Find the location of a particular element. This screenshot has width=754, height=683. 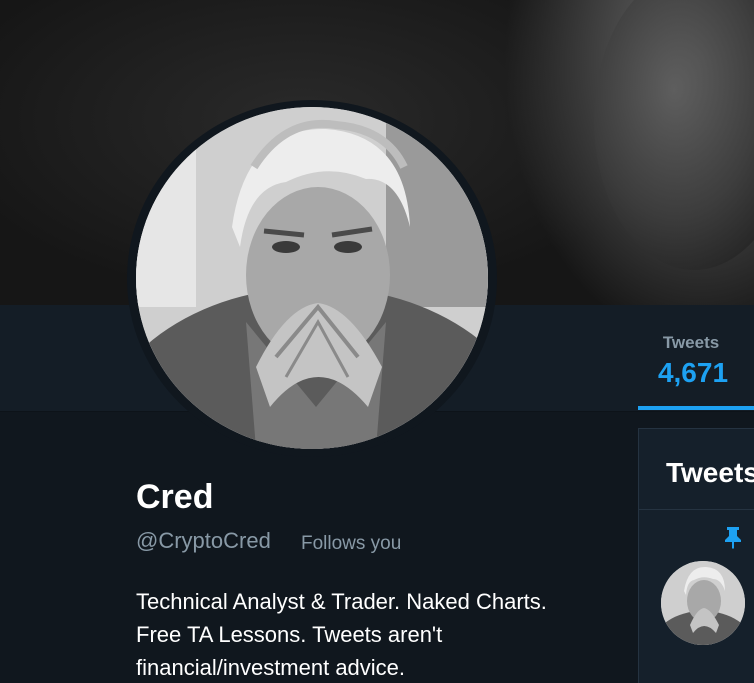

bio-line: Free TA Lessons. Tweets aren't is located at coordinates (289, 634).